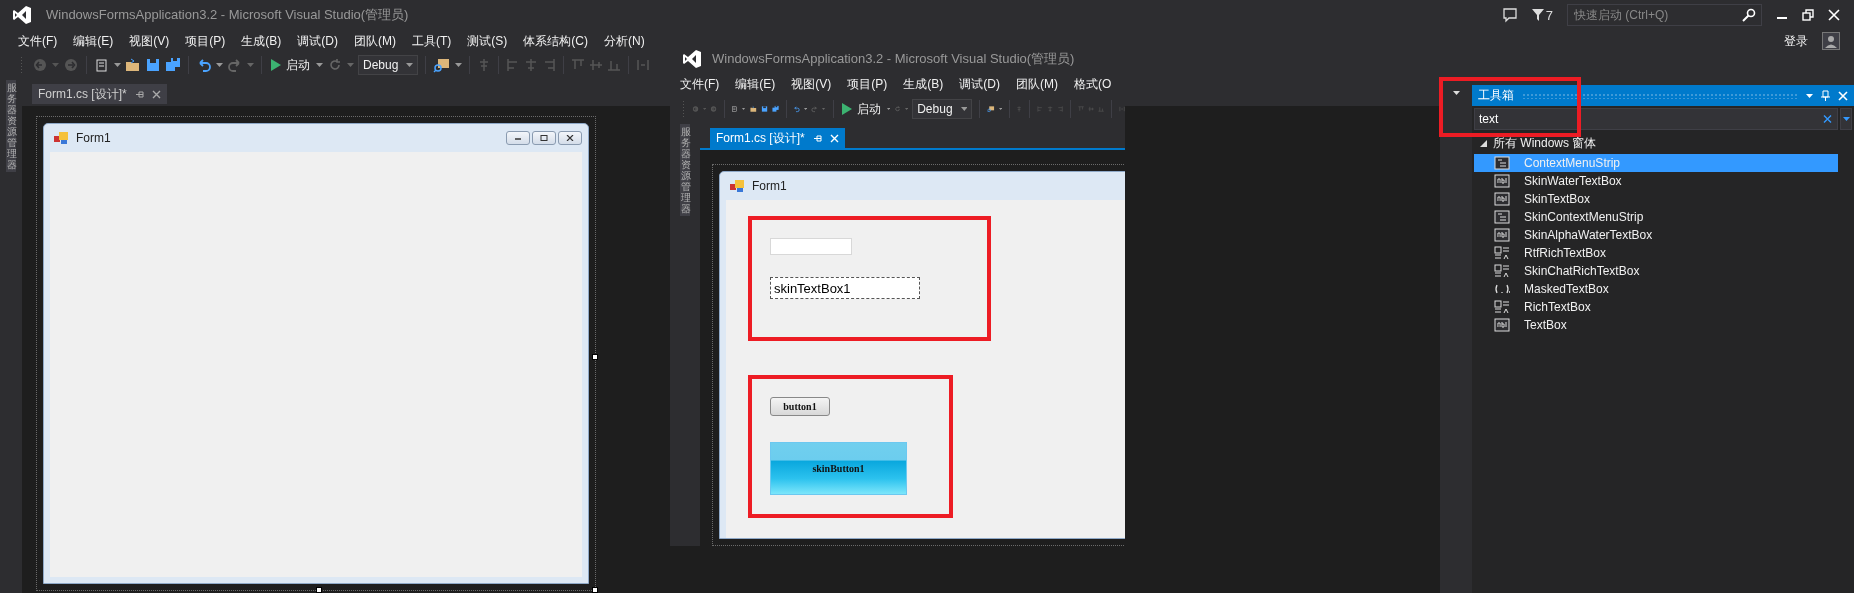 This screenshot has width=1854, height=593. What do you see at coordinates (62, 138) in the screenshot?
I see `form-icon` at bounding box center [62, 138].